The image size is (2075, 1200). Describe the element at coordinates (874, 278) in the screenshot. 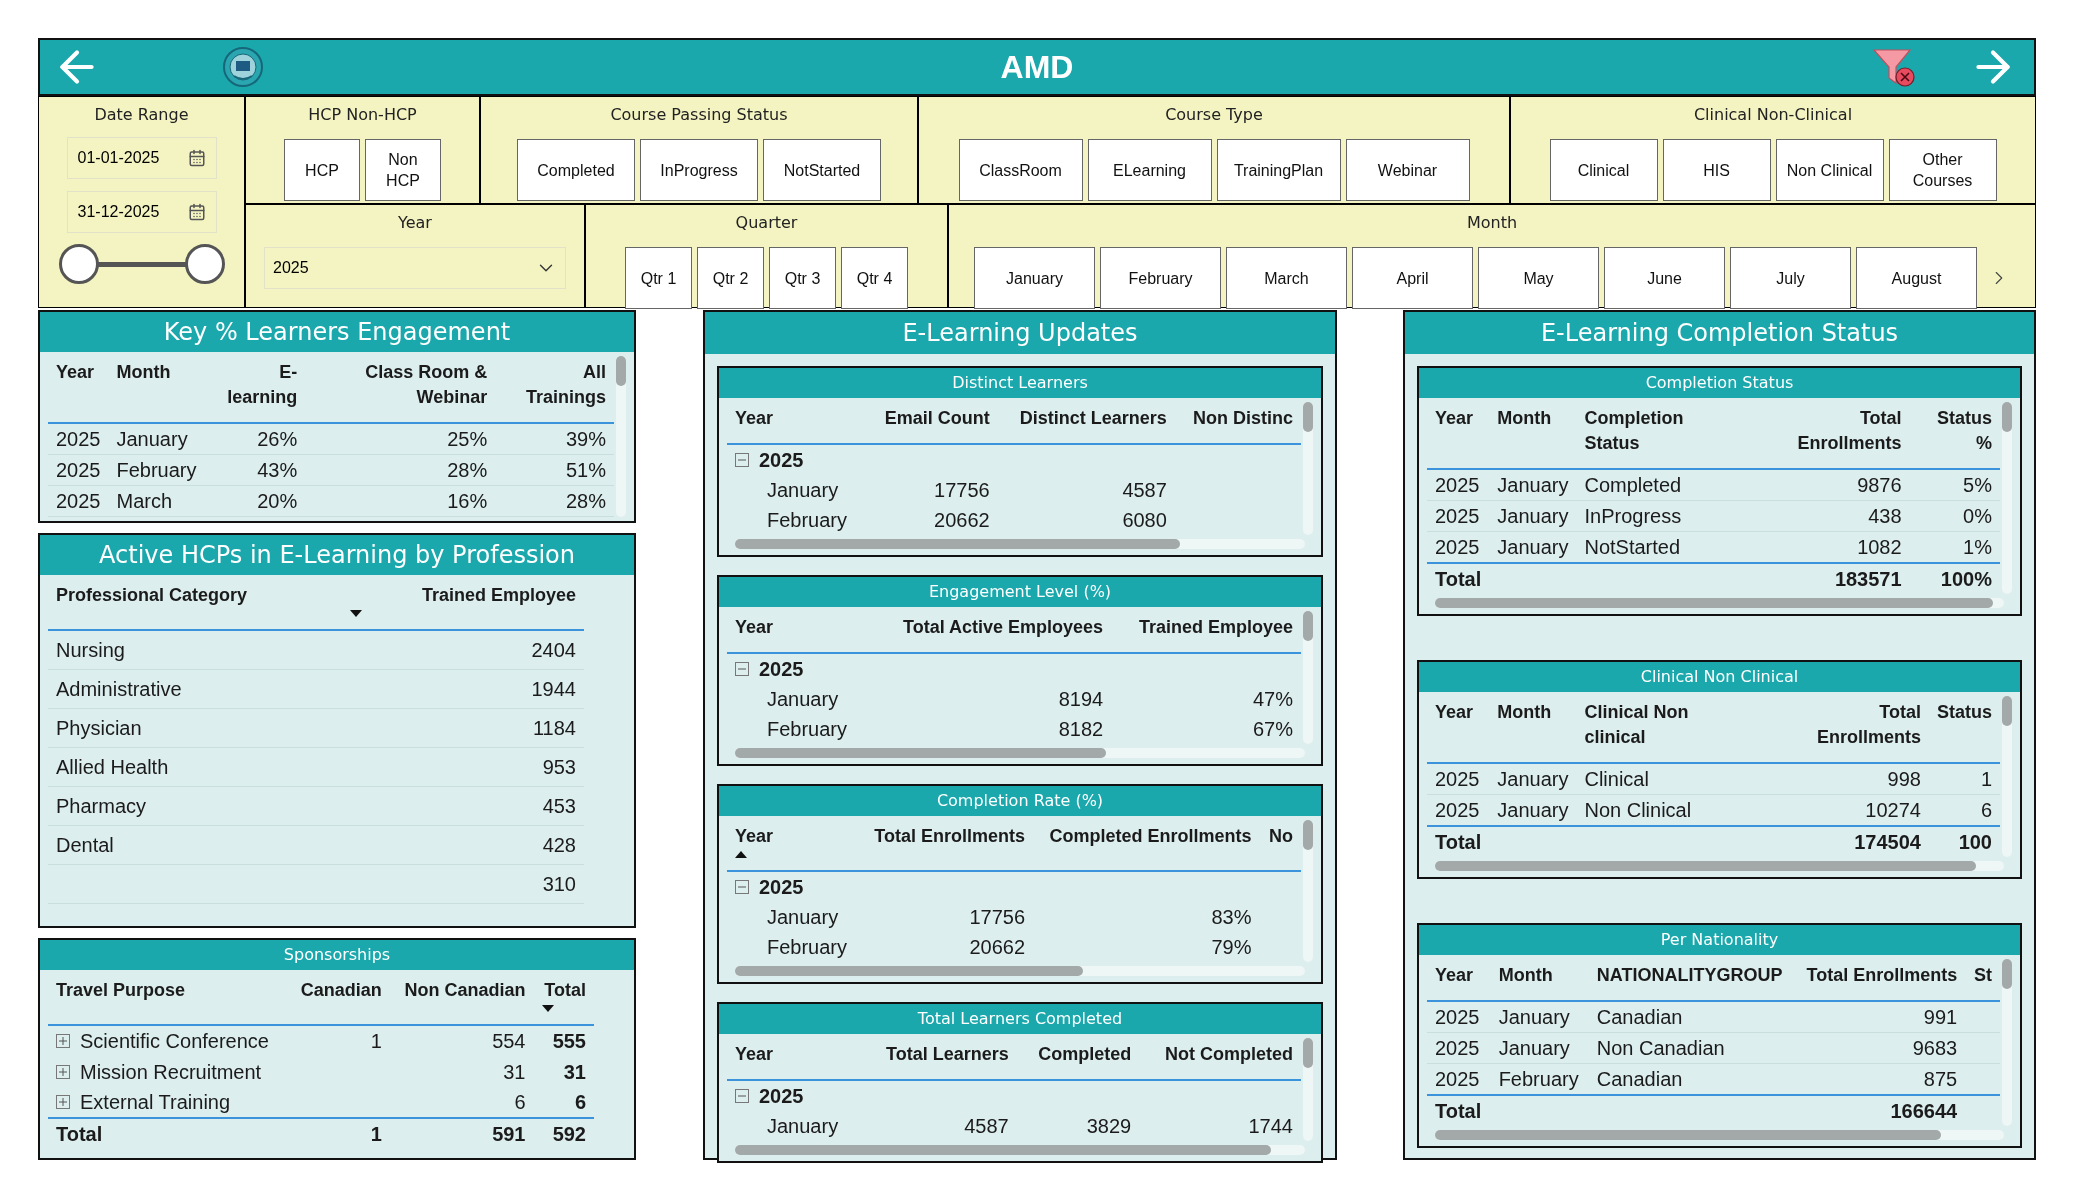

I see `slicer-option: Qtr 4` at that location.